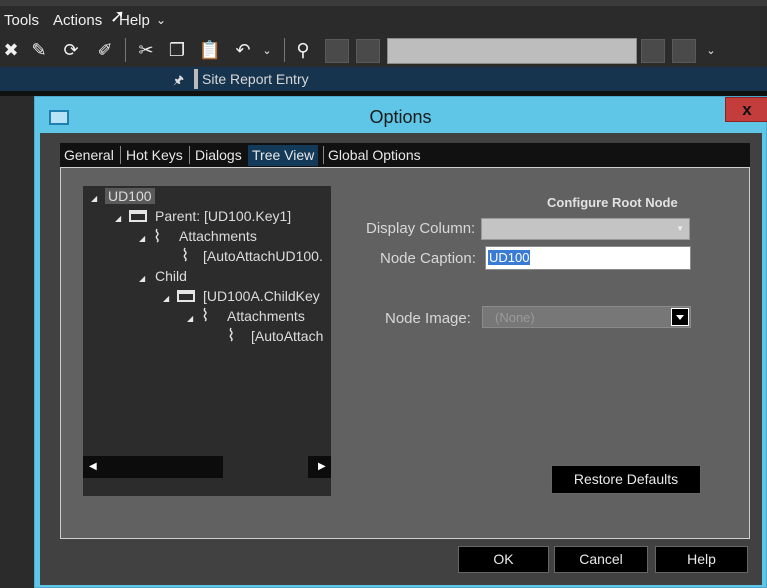  Describe the element at coordinates (383, 50) in the screenshot. I see `toolbar: ✖ ✎ ⟳ ✐ ✂ ❐ 📋 ↶ ⌄ ⚲ ⌄` at that location.